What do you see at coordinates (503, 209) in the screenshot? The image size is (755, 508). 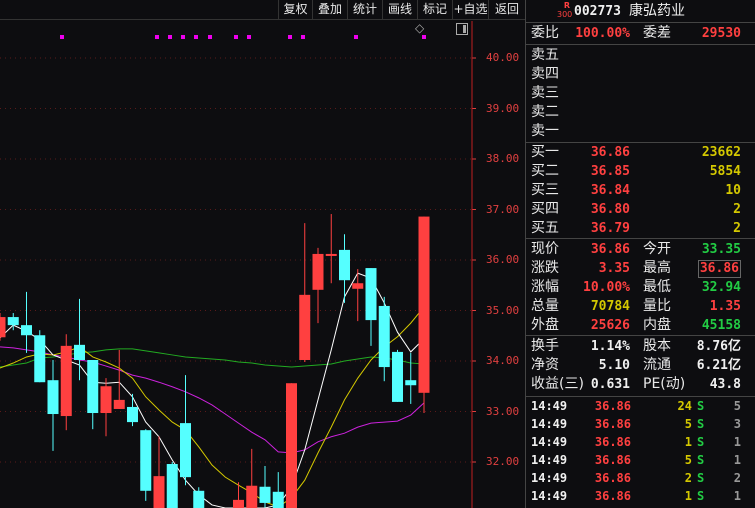 I see `price-axis-label: 37.00` at bounding box center [503, 209].